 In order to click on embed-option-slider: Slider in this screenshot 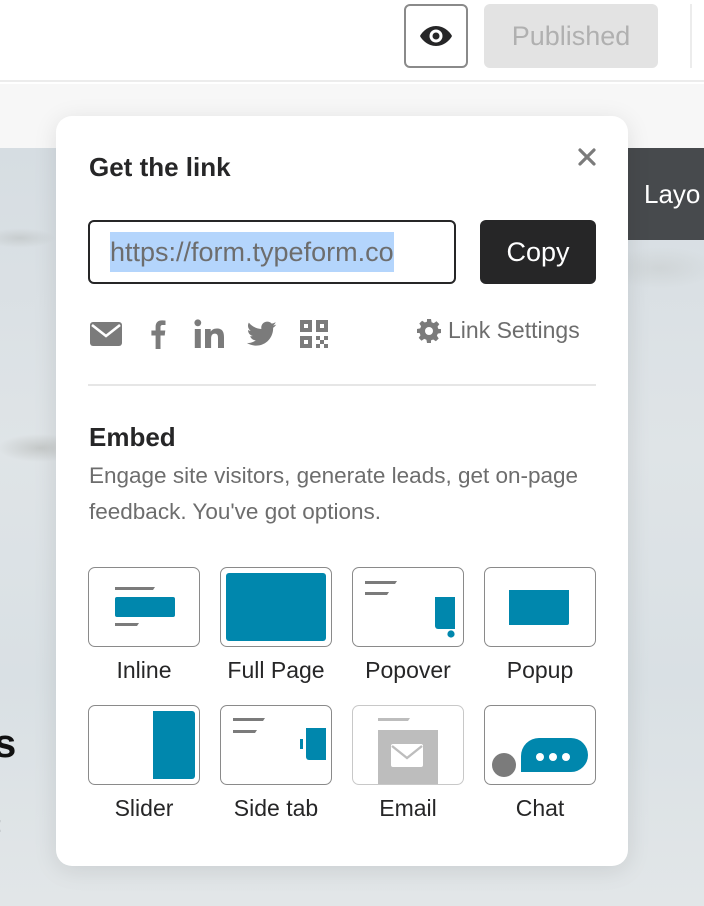, I will do `click(144, 764)`.